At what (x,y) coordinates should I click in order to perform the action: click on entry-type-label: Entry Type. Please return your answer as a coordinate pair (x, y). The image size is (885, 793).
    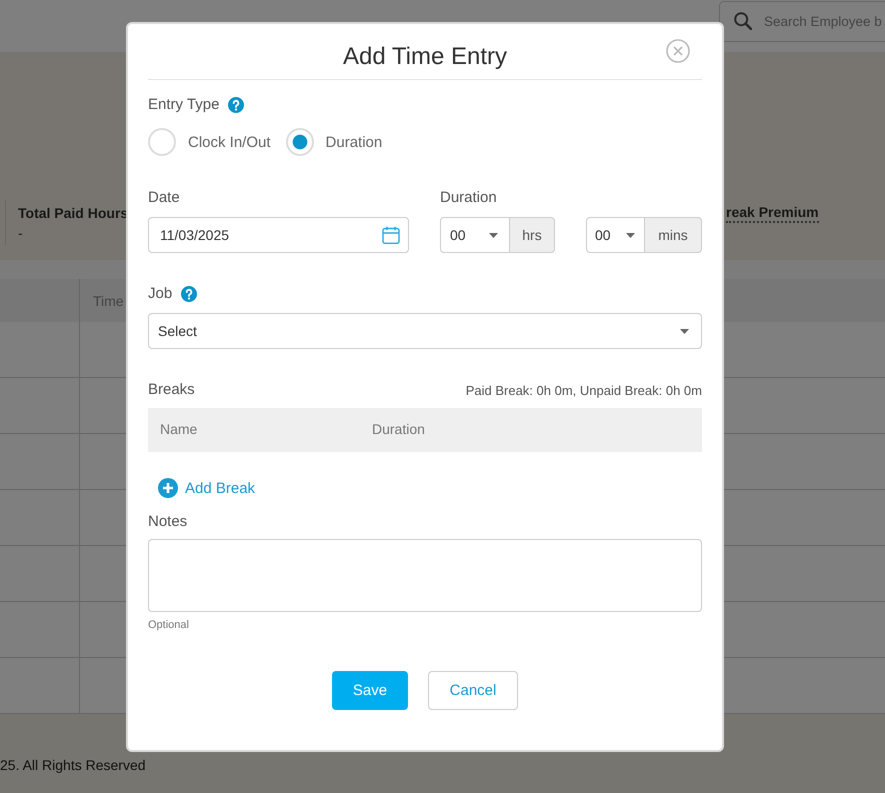
    Looking at the image, I should click on (184, 105).